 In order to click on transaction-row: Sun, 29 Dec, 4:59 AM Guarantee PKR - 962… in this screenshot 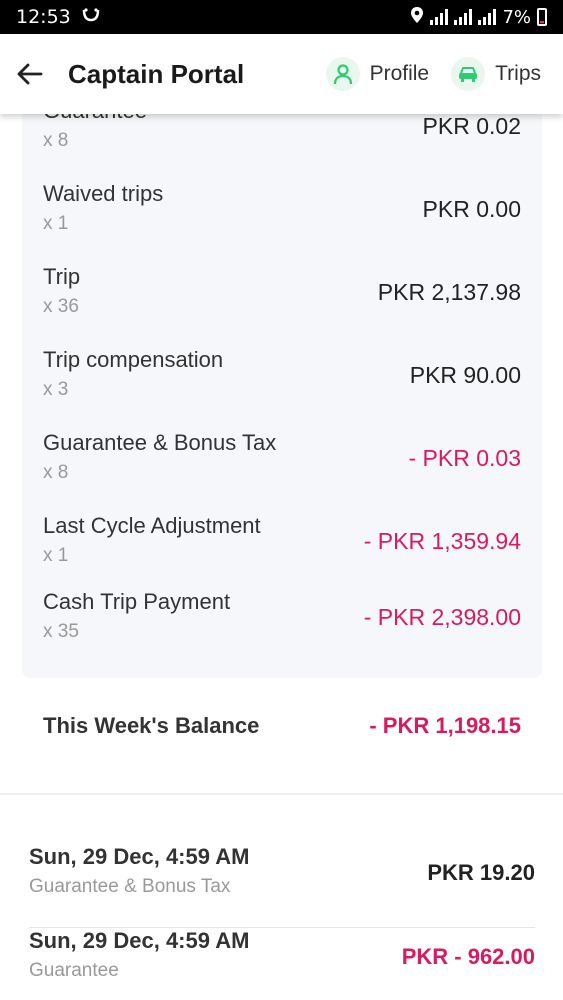, I will do `click(282, 964)`.